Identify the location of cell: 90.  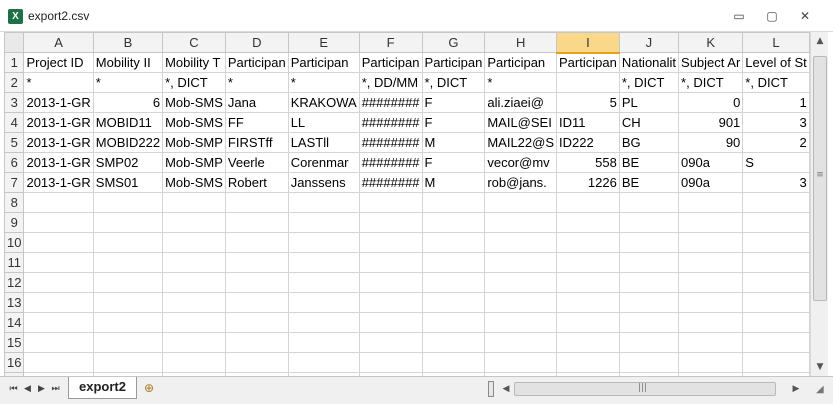
(711, 142).